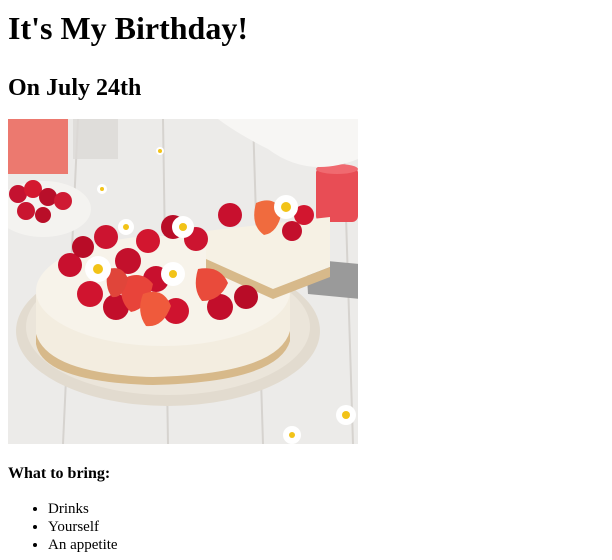 The height and width of the screenshot is (560, 612). Describe the element at coordinates (128, 28) in the screenshot. I see `page-title: It's My Birthday!` at that location.